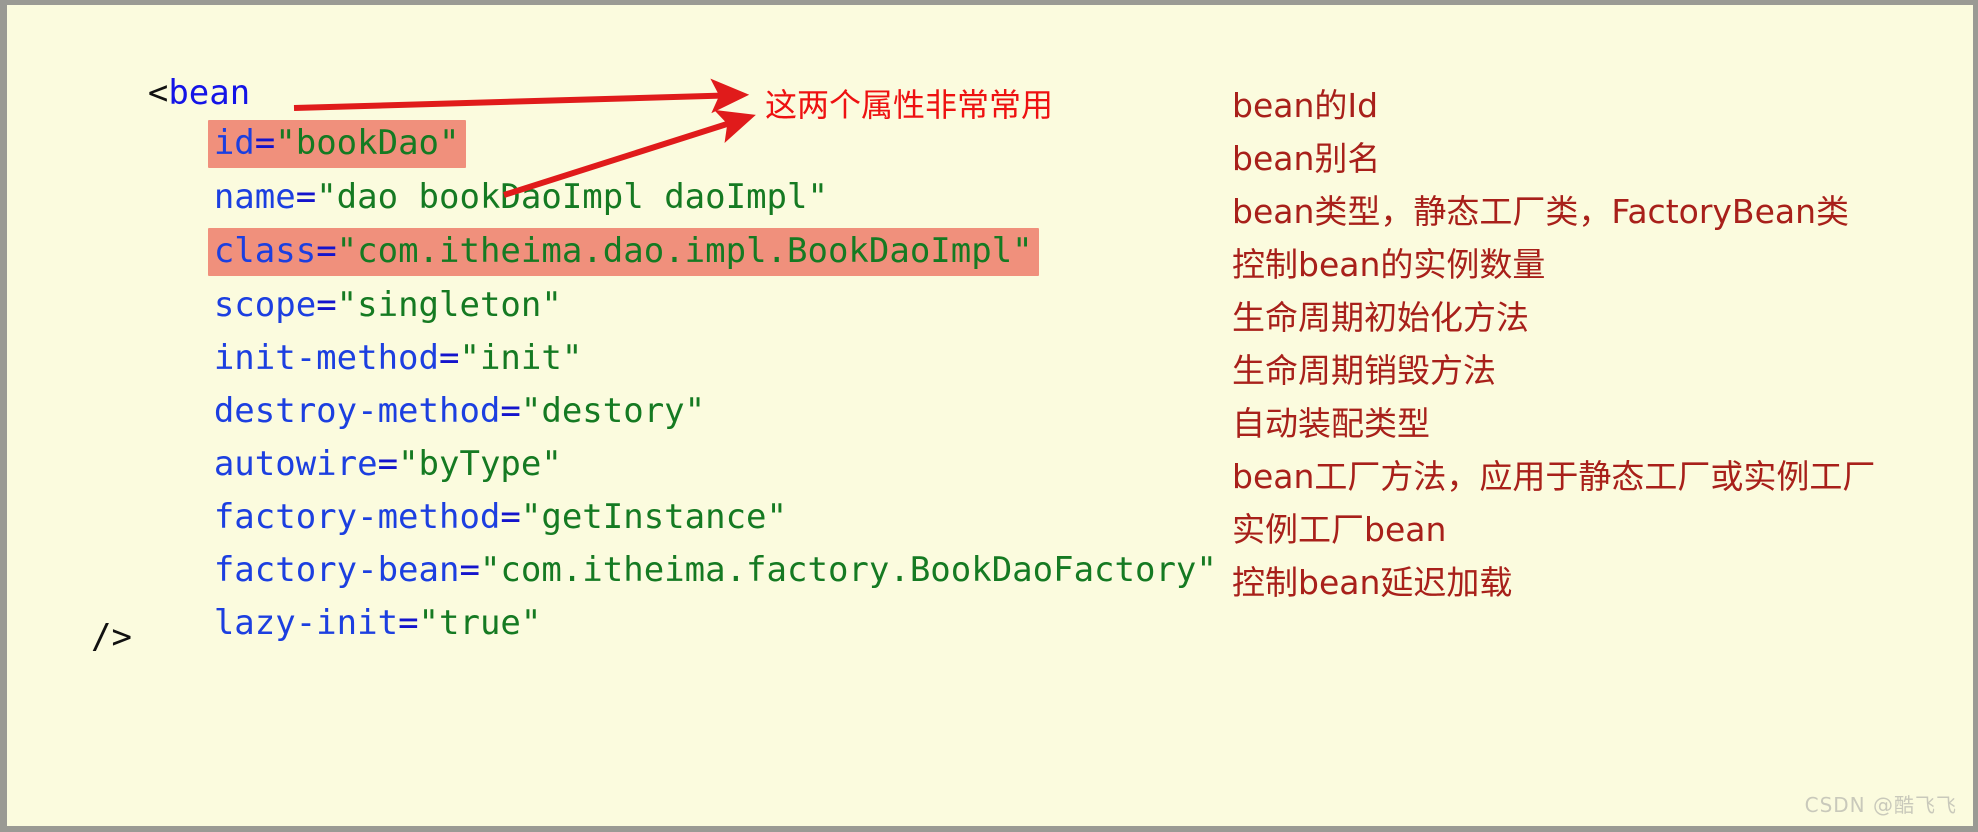 The width and height of the screenshot is (1978, 832). What do you see at coordinates (1339, 529) in the screenshot?
I see `annotation-factory-bean: 实例工厂bean` at bounding box center [1339, 529].